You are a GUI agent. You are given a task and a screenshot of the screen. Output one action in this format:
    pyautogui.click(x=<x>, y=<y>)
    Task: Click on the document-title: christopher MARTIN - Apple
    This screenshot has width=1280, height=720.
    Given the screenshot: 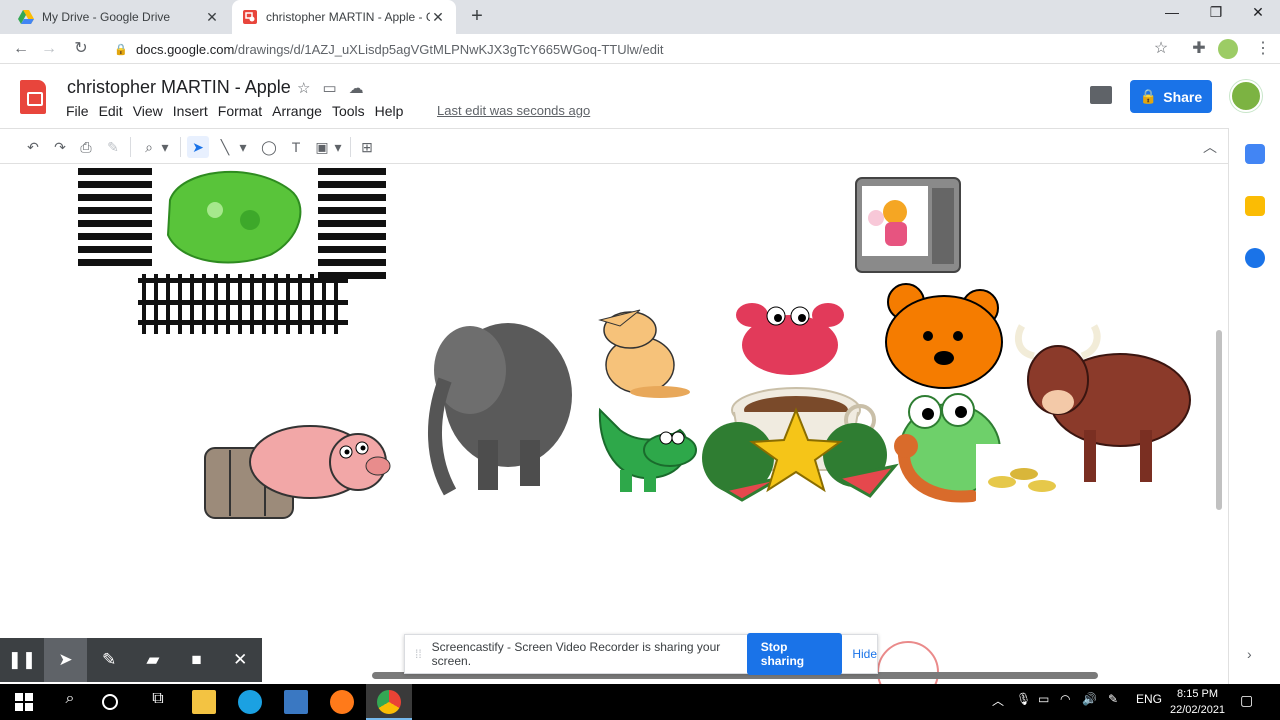 What is the action you would take?
    pyautogui.click(x=179, y=87)
    